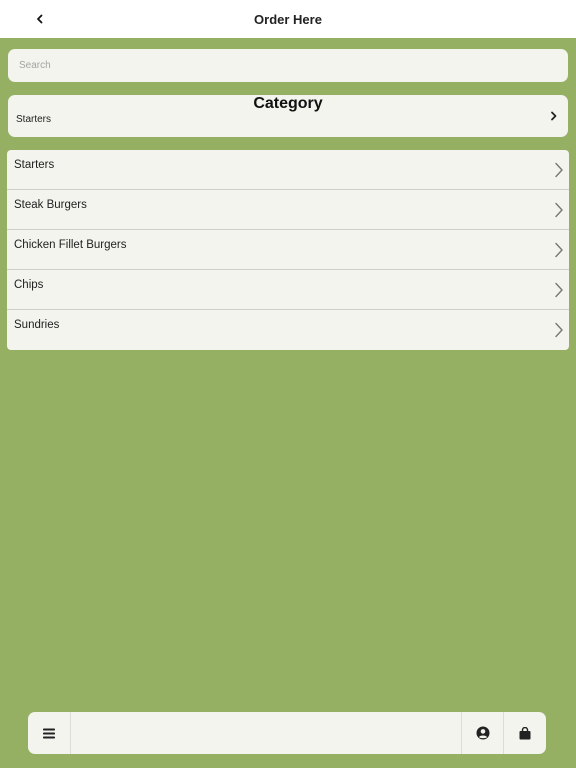 The height and width of the screenshot is (768, 576). What do you see at coordinates (37, 325) in the screenshot?
I see `list-item-label: Sundries` at bounding box center [37, 325].